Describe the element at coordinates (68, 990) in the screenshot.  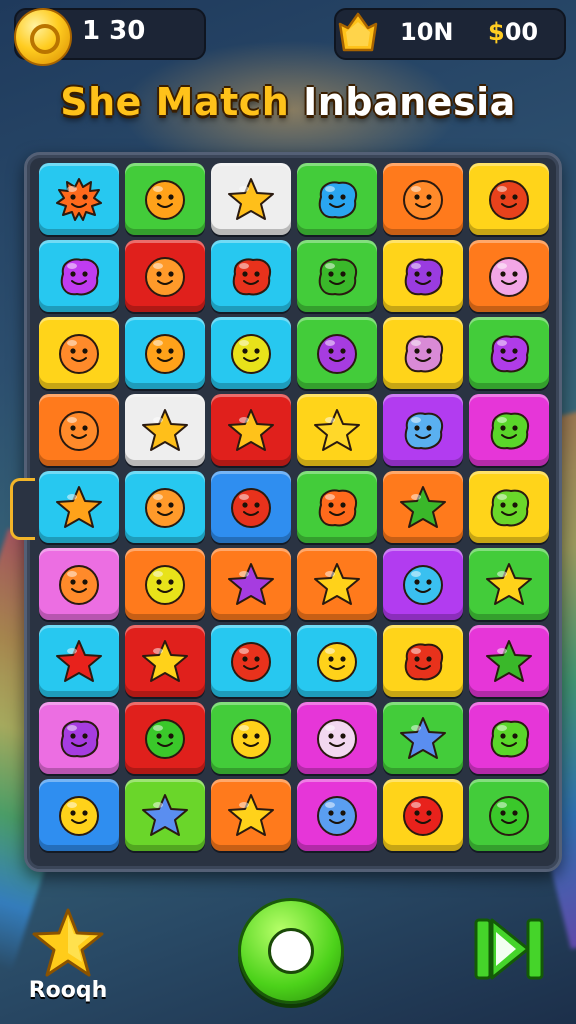
I see `star-button-label: Rooqh` at that location.